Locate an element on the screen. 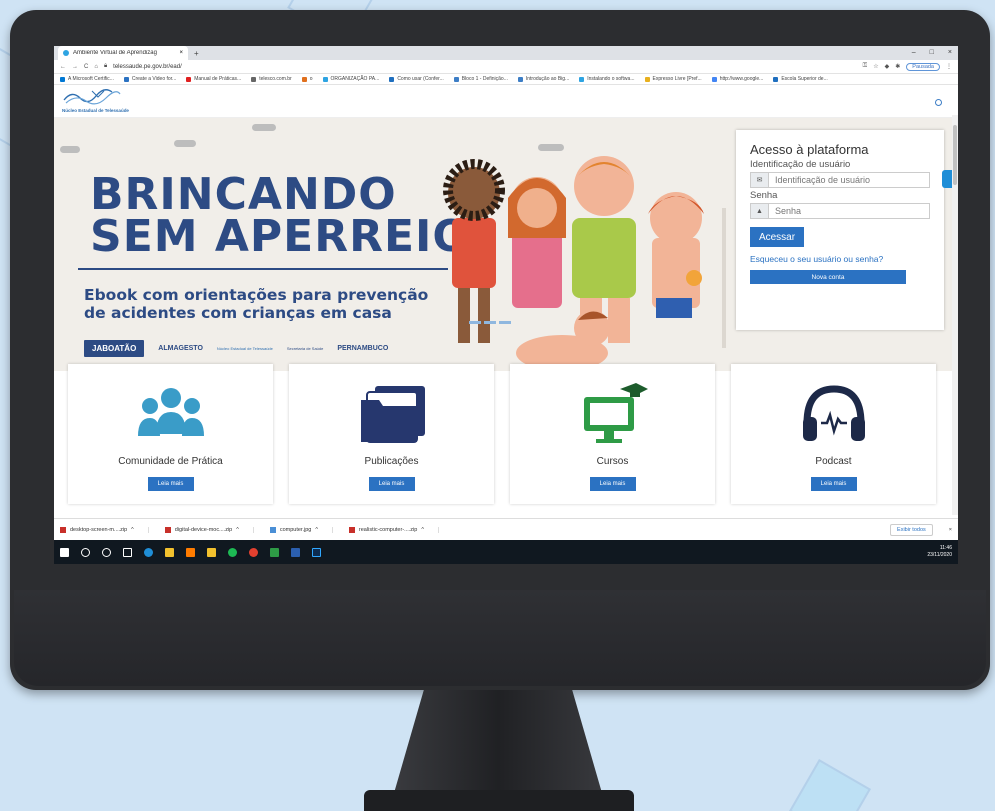  lock-icon: ▲ is located at coordinates (760, 211).